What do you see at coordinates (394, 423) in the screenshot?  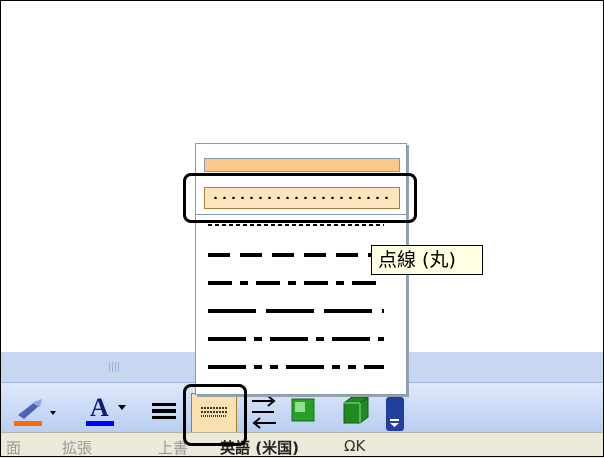 I see `toolbar-options-icon` at bounding box center [394, 423].